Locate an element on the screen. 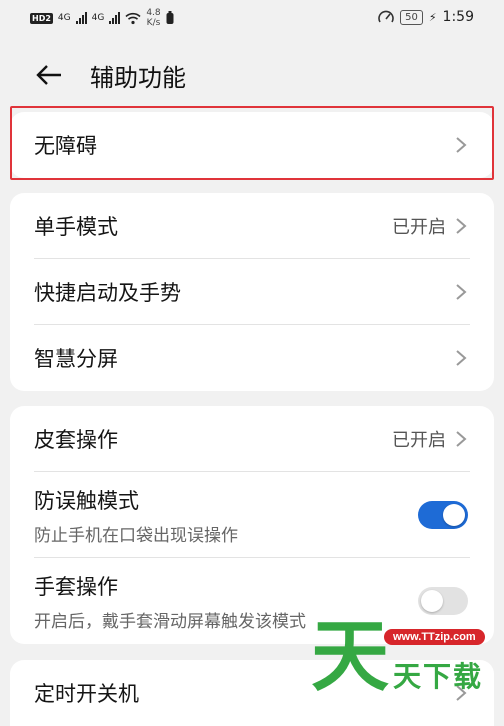 Image resolution: width=504 pixels, height=726 pixels. status-left: HD2 4G 4G 4.8 K/s is located at coordinates (102, 18).